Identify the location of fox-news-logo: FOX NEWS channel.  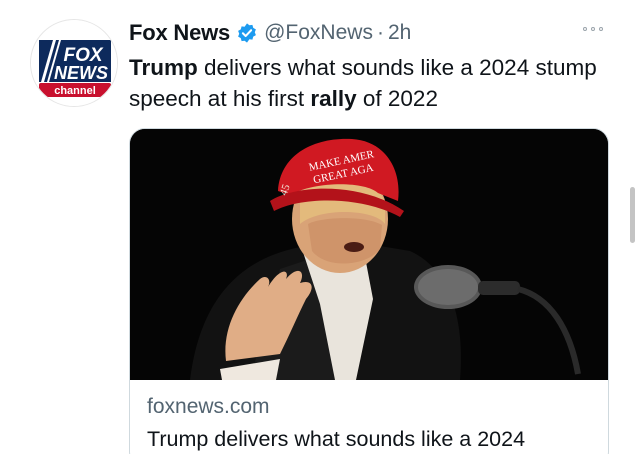
(74, 63).